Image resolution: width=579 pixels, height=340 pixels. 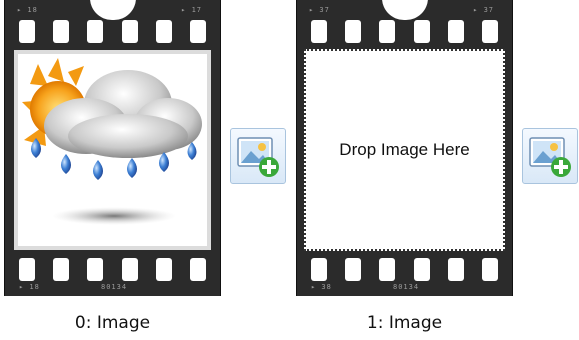 What do you see at coordinates (404, 323) in the screenshot?
I see `frame-caption: 1: Image` at bounding box center [404, 323].